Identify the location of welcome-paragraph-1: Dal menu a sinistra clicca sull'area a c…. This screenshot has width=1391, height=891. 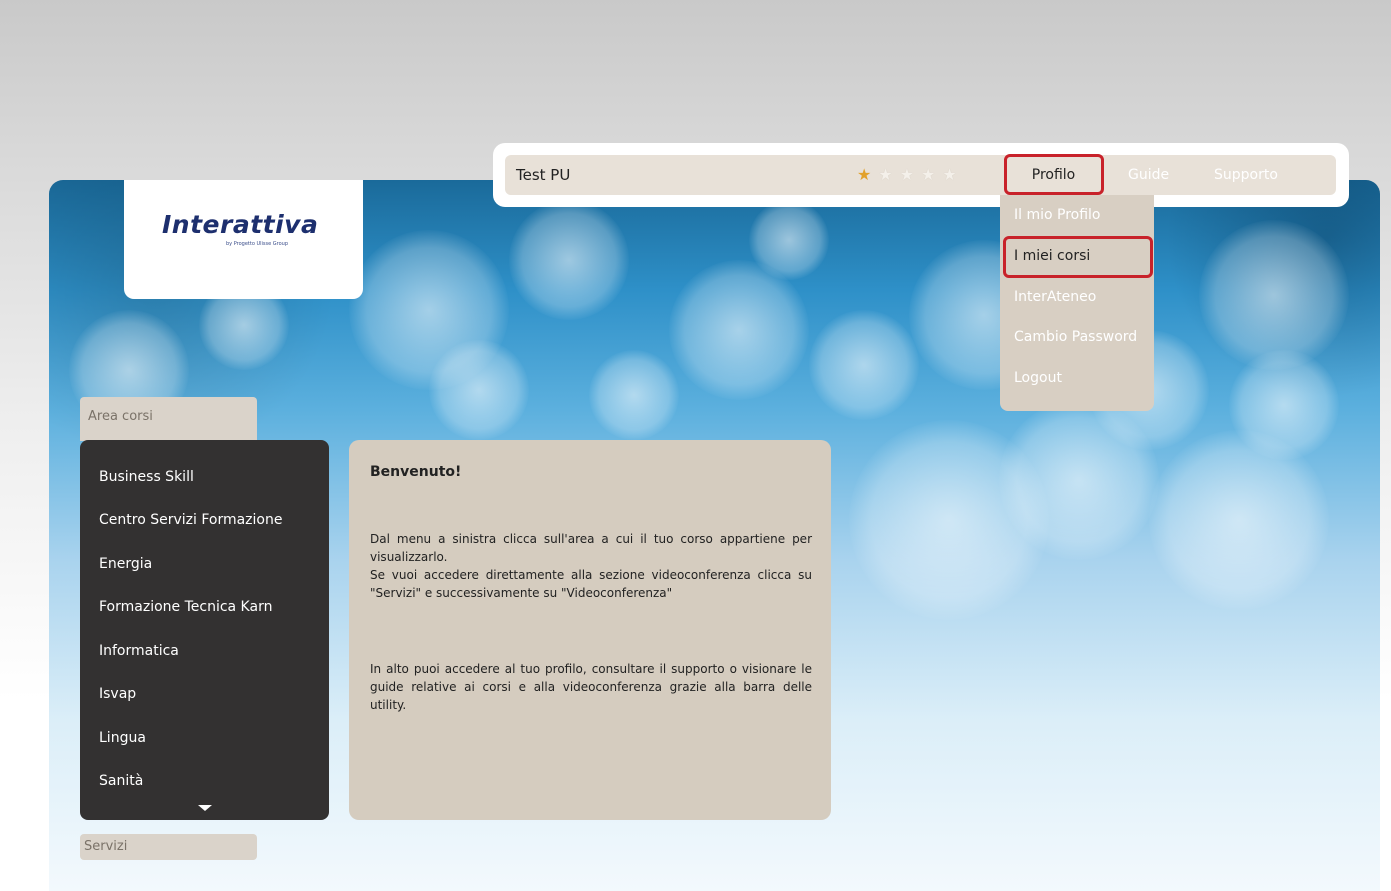
(591, 566).